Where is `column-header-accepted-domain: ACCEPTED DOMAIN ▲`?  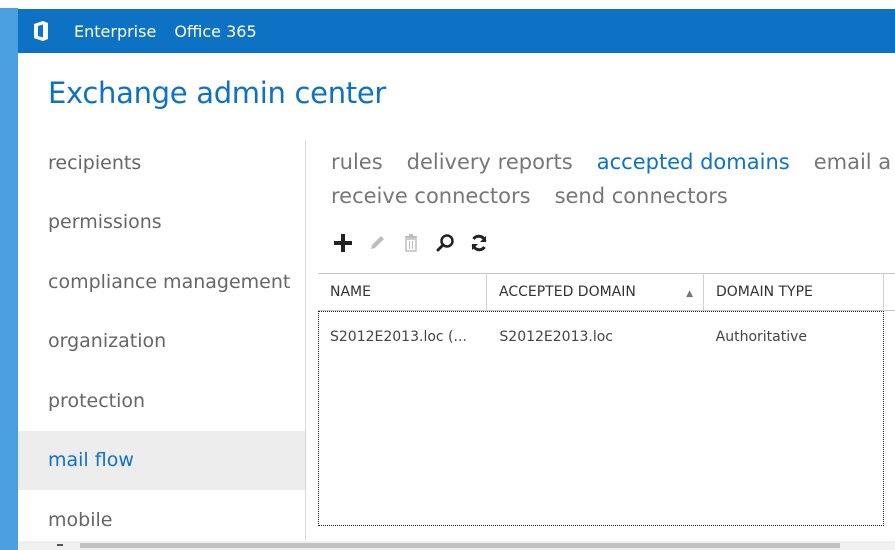
column-header-accepted-domain: ACCEPTED DOMAIN ▲ is located at coordinates (595, 292).